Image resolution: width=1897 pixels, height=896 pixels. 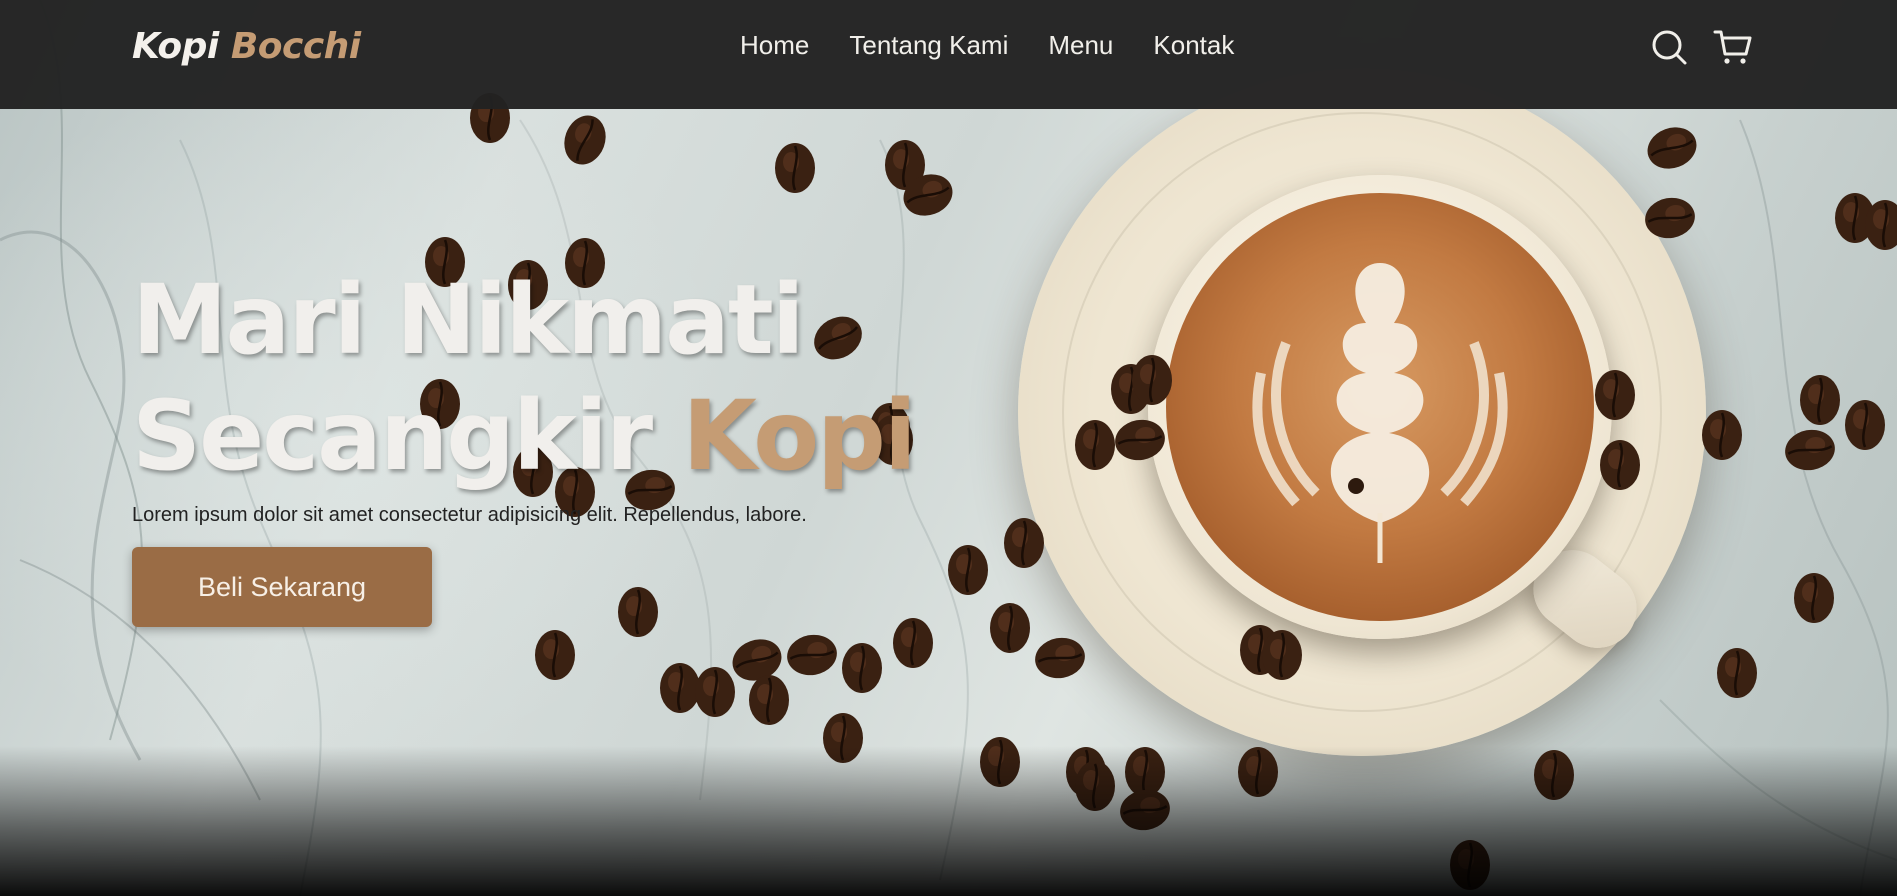 I want to click on nav-links: Home Tentang Kami Menu Kontak, so click(x=1007, y=45).